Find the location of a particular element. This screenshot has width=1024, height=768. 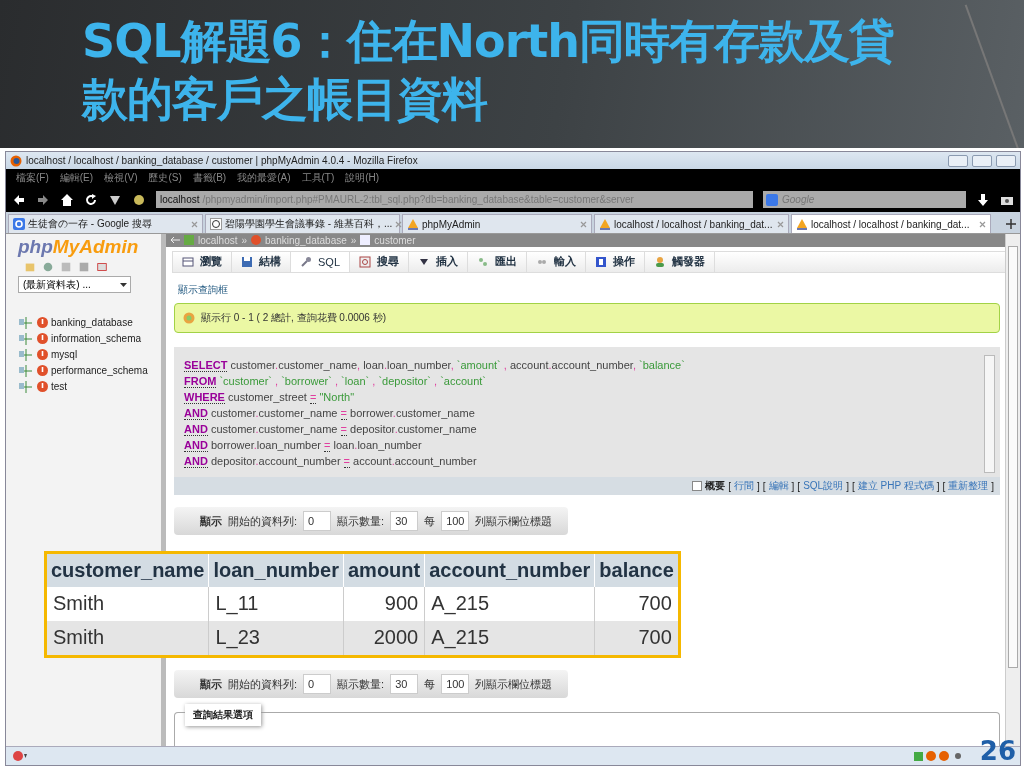

menu-tab: 匯出 is located at coordinates (497, 261).